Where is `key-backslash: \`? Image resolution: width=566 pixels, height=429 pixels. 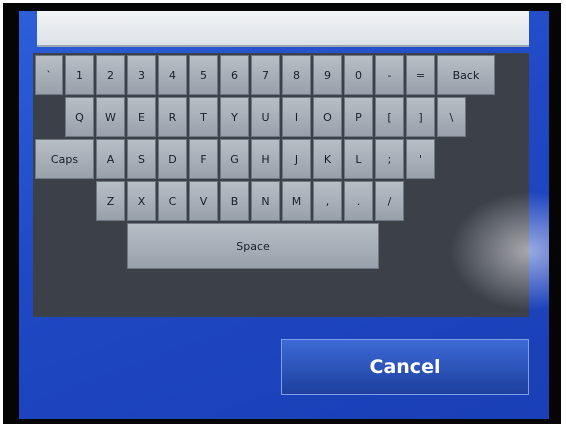
key-backslash: \ is located at coordinates (451, 117).